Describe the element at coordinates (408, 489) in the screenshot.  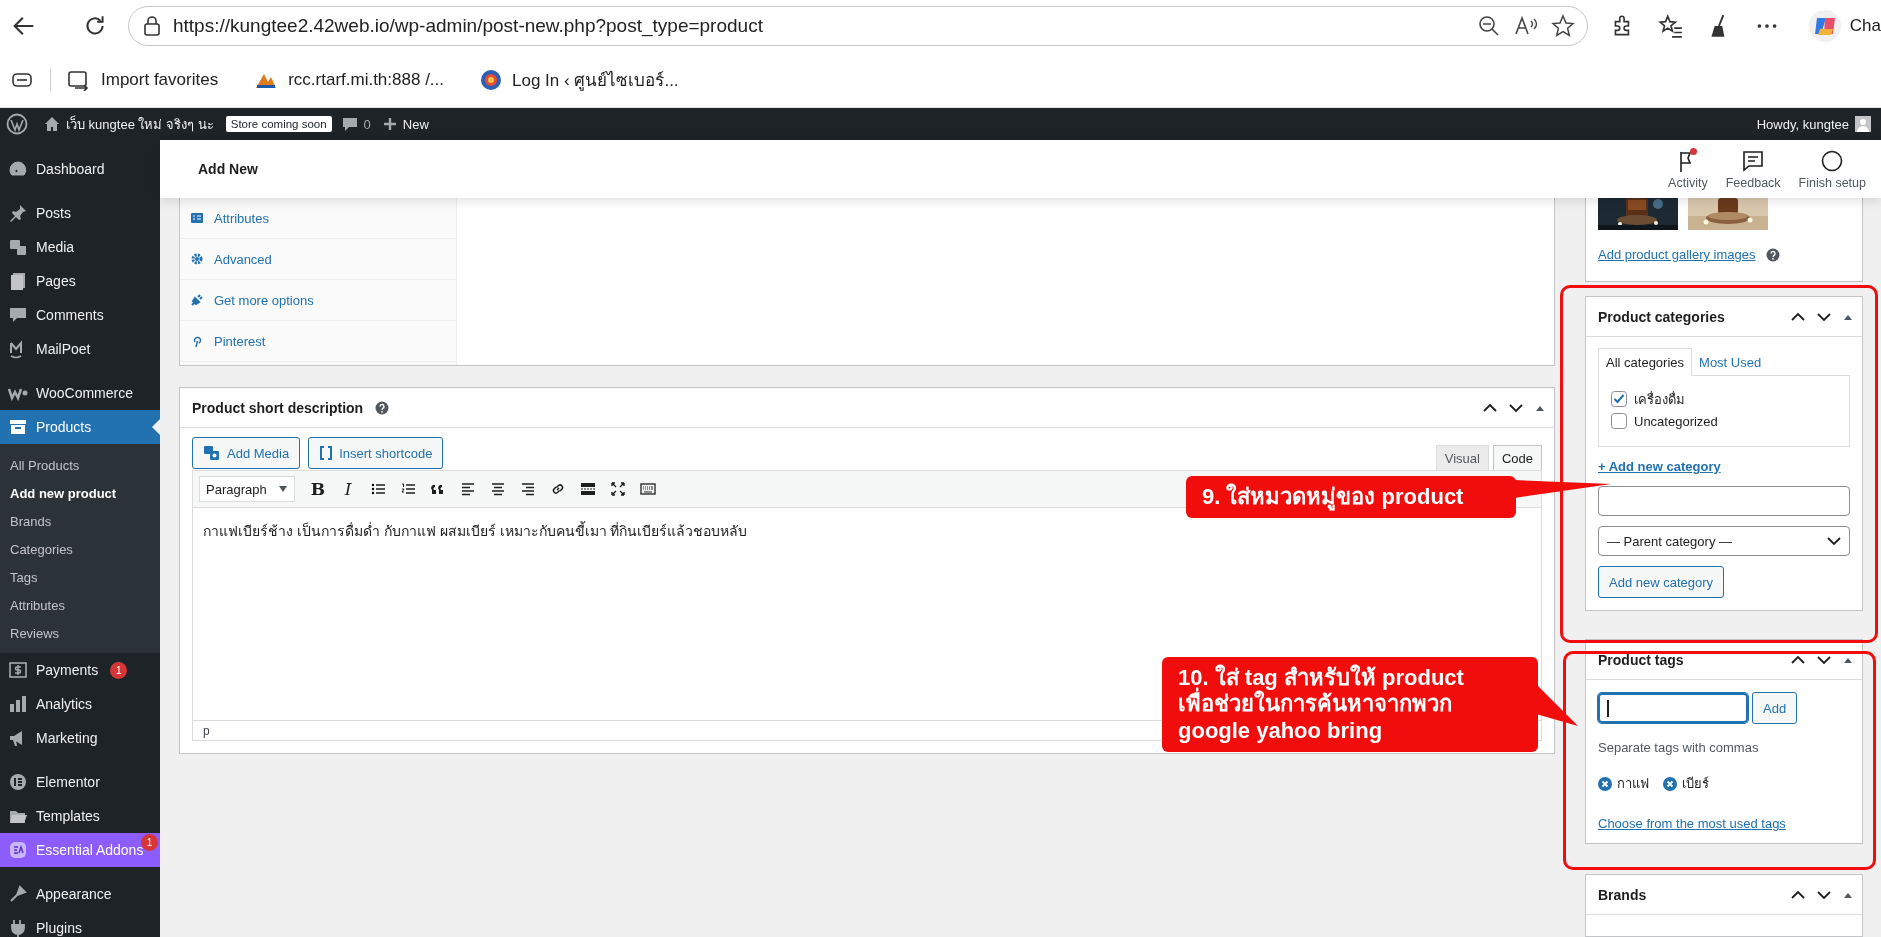
I see `numbered-list-icon` at that location.